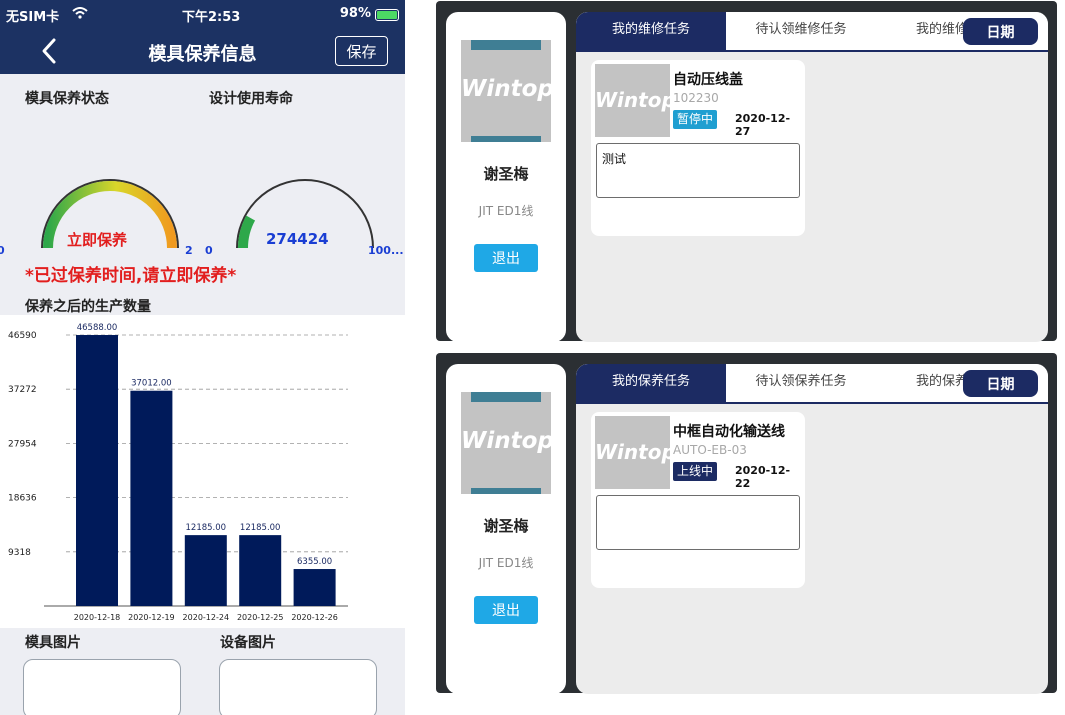 The image size is (1065, 715). I want to click on task-title: 中框自动化输送线, so click(729, 432).